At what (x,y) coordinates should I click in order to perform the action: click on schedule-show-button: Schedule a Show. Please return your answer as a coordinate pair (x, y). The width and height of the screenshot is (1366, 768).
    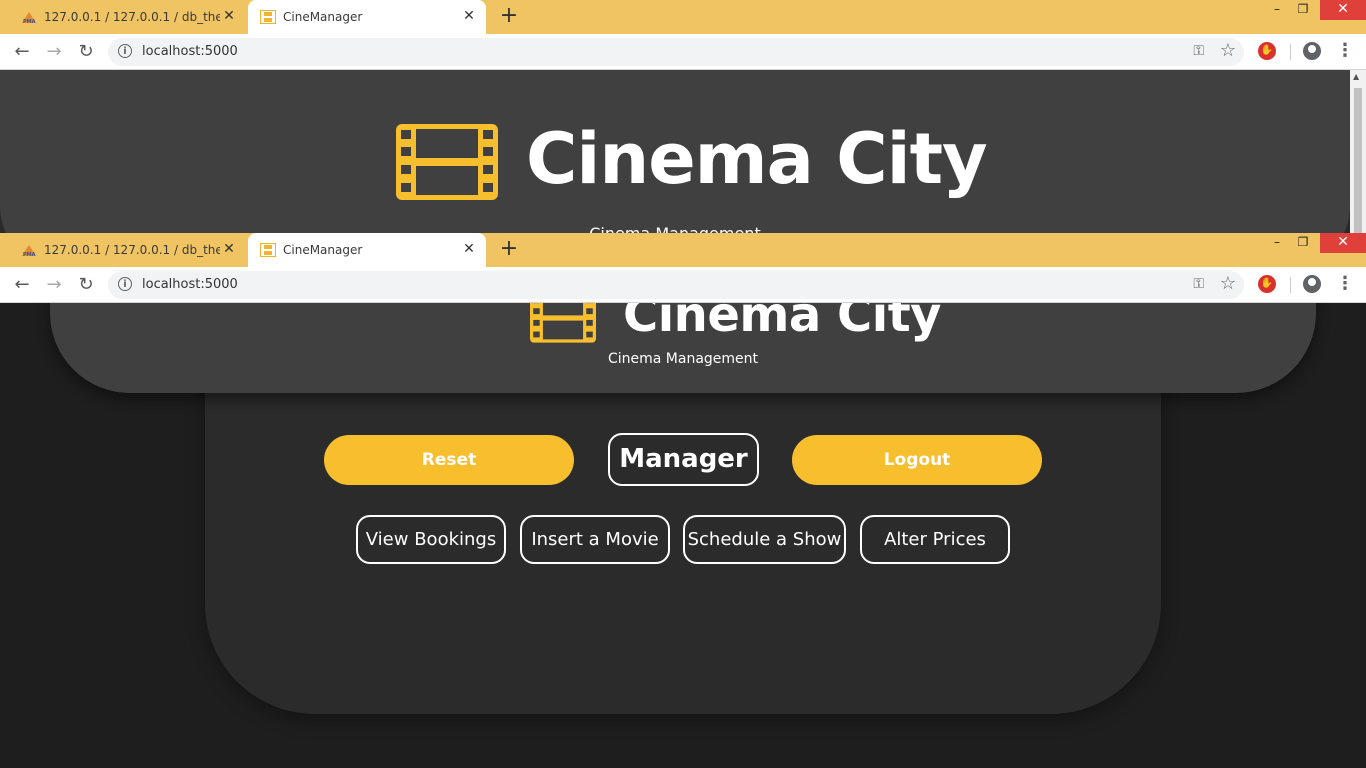
    Looking at the image, I should click on (764, 539).